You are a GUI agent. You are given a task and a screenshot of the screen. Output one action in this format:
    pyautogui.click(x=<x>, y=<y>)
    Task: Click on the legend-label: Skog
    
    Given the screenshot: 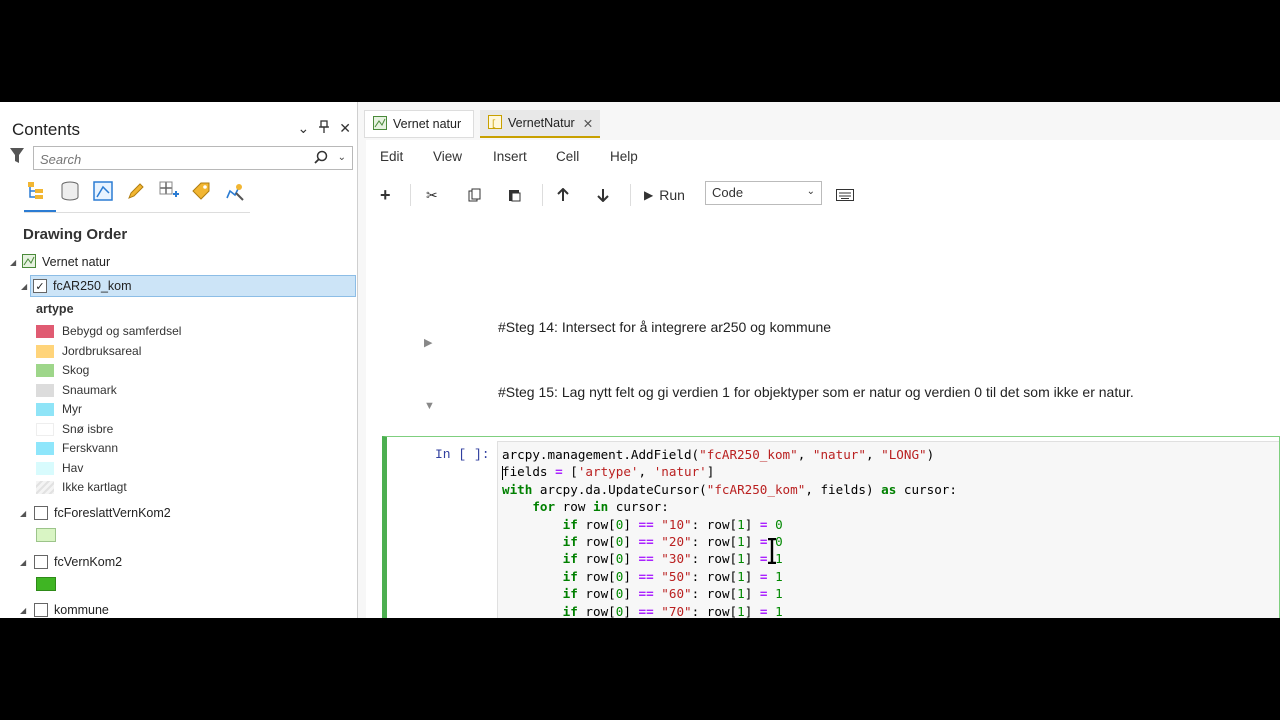 What is the action you would take?
    pyautogui.click(x=76, y=370)
    